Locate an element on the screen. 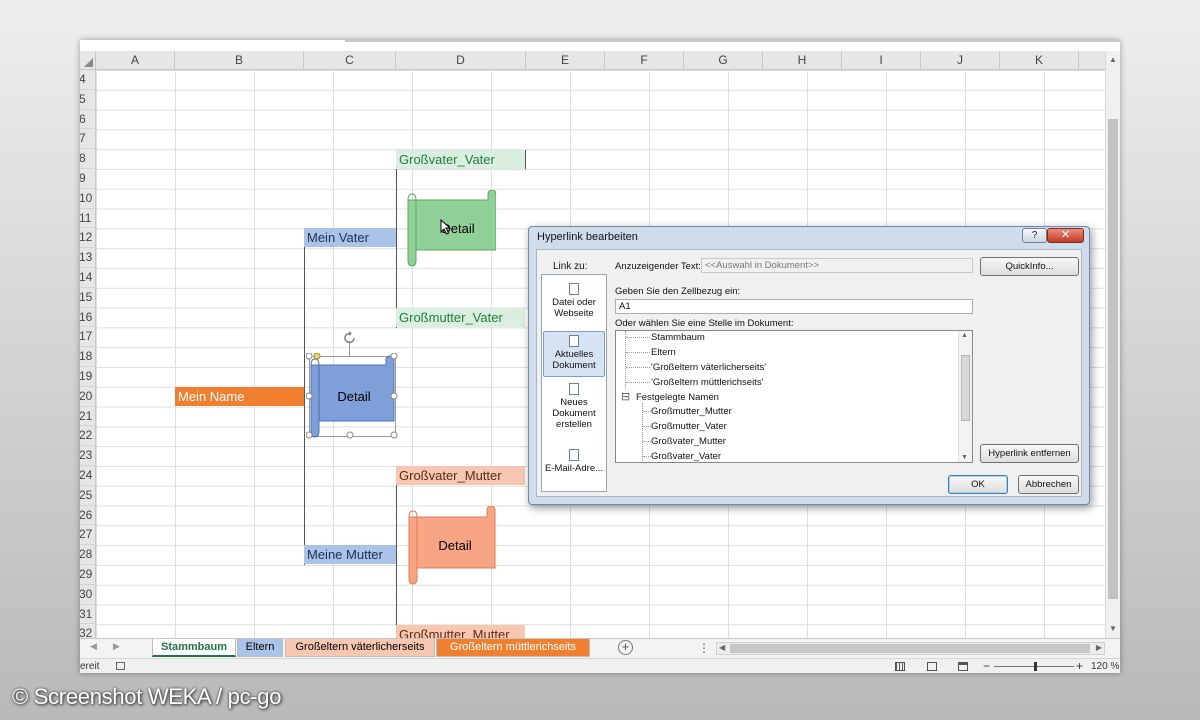  macro-record-icon is located at coordinates (120, 666).